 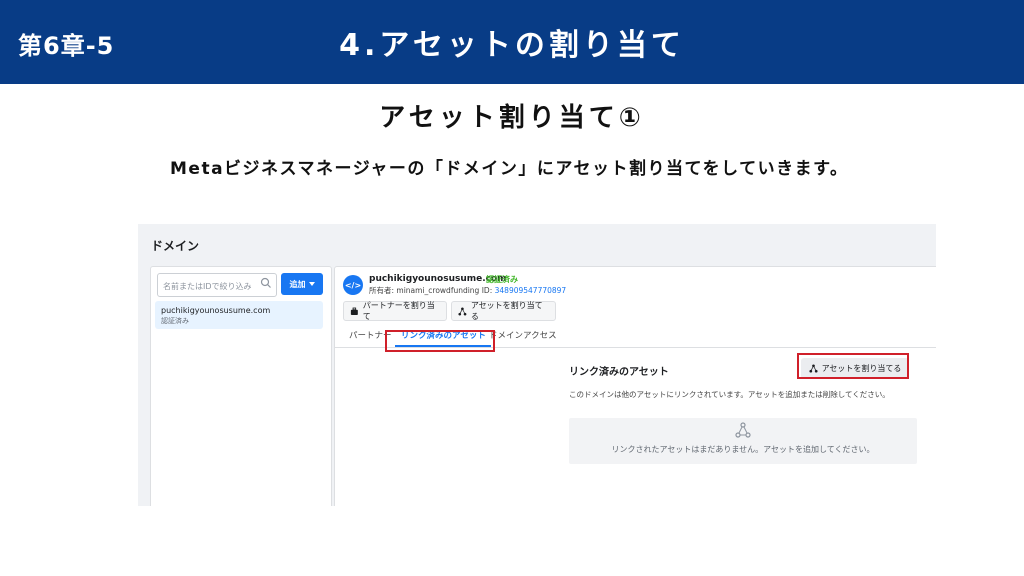 I want to click on assign-partner-label: パートナーを割り当て, so click(x=398, y=311).